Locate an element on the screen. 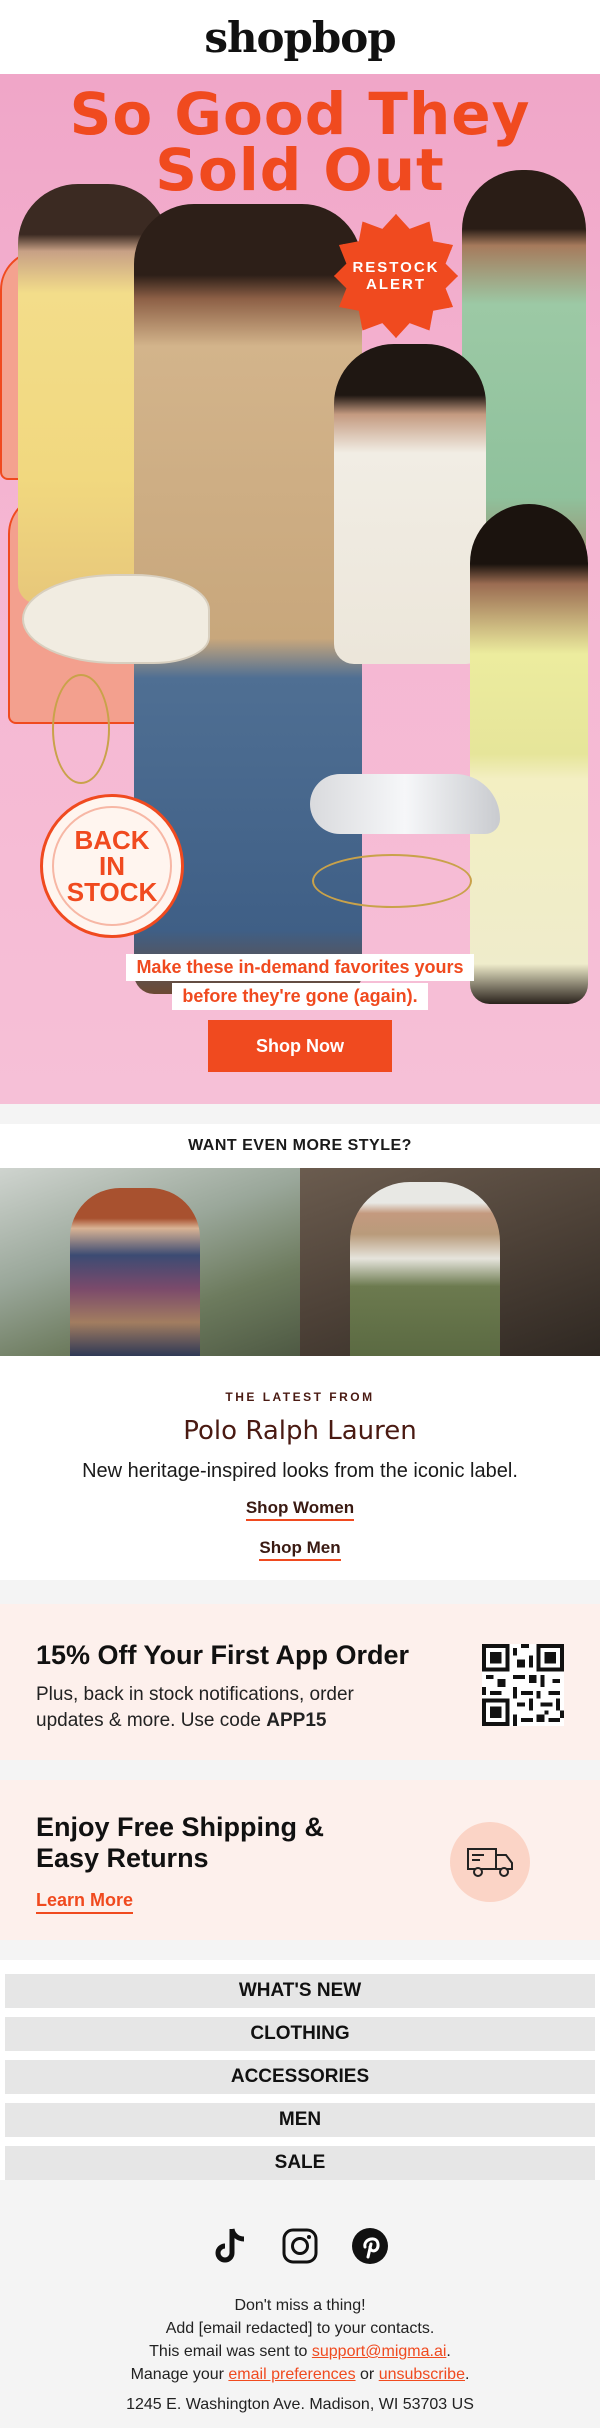  shop-women-link: Shop Women is located at coordinates (300, 1509).